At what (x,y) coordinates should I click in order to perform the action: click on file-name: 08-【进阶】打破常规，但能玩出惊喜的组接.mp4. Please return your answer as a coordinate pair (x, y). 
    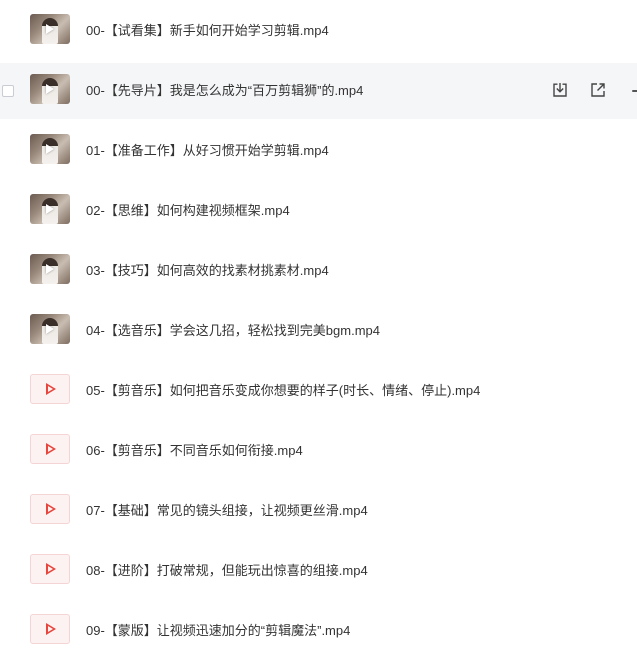
    Looking at the image, I should click on (227, 571).